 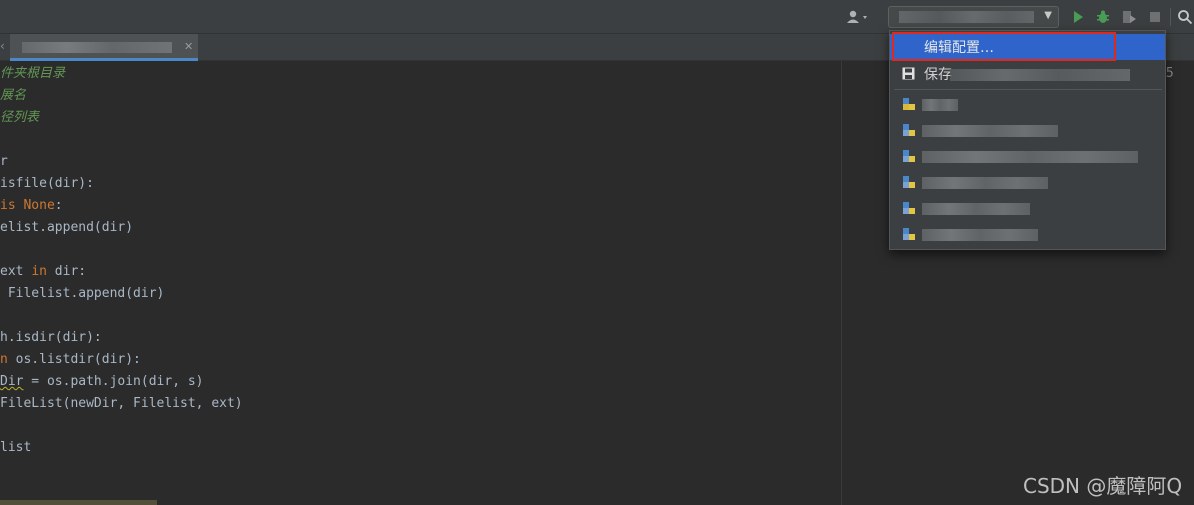 What do you see at coordinates (1103, 17) in the screenshot?
I see `debug-icon` at bounding box center [1103, 17].